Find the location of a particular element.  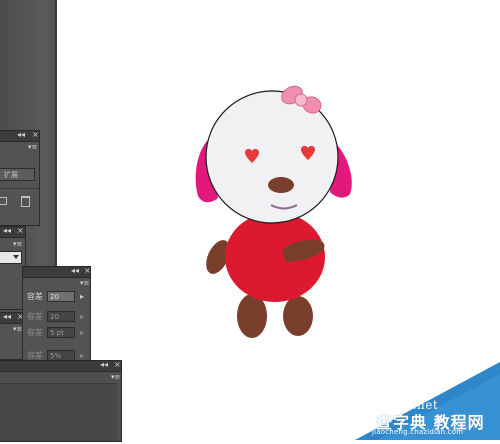

nose-shape is located at coordinates (281, 185).